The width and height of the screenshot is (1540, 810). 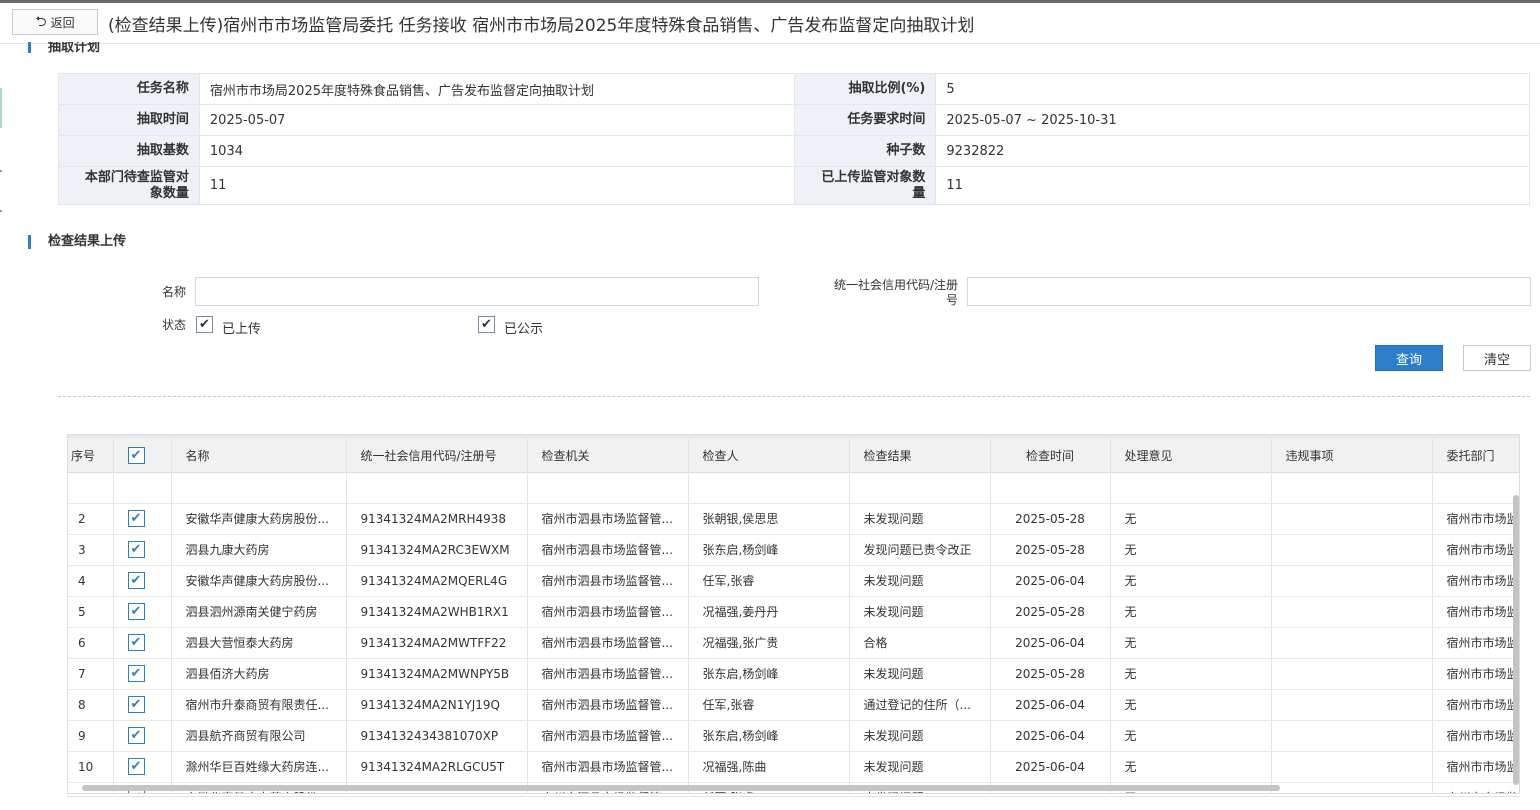 I want to click on ratio-label: 抽取比例(%), so click(x=865, y=89).